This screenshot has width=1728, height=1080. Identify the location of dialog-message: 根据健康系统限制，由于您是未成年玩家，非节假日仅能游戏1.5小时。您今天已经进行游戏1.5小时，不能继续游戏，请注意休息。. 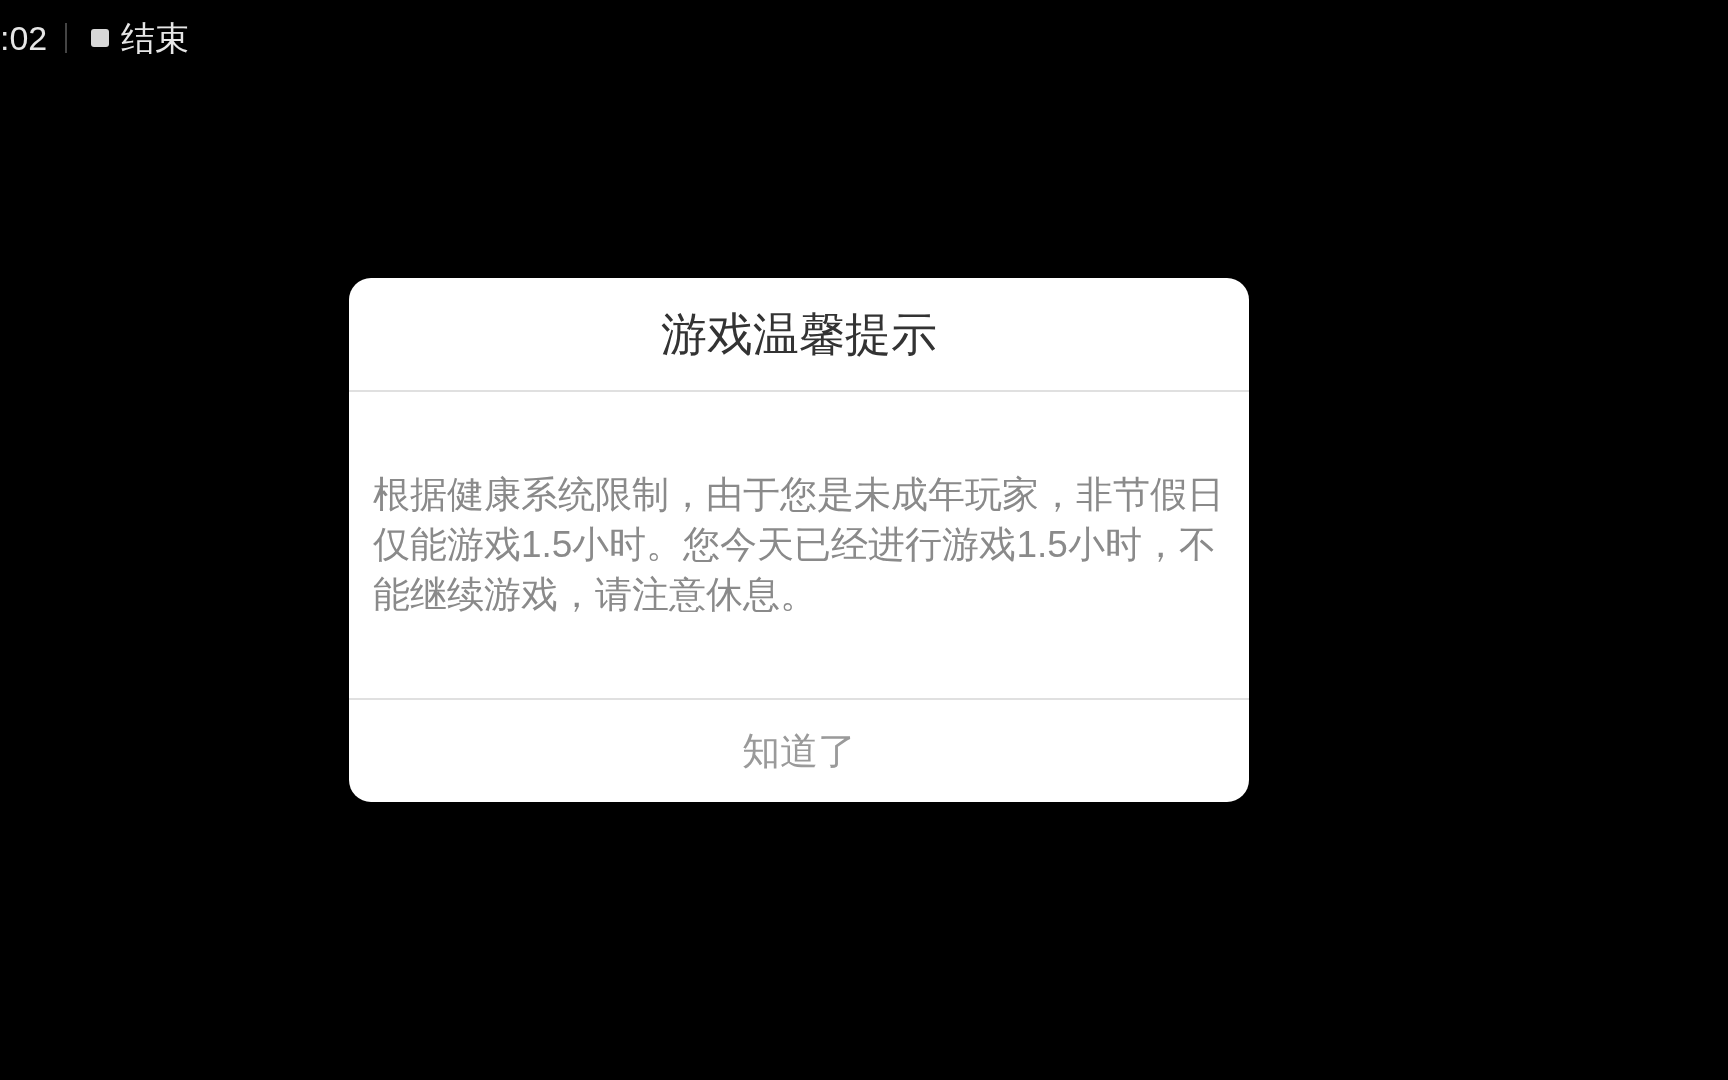
(799, 545).